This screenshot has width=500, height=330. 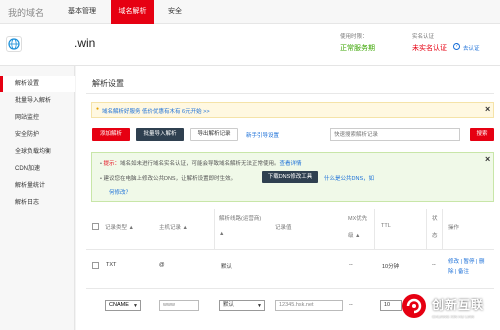 I want to click on brand-title: 我的域名, so click(x=26, y=12).